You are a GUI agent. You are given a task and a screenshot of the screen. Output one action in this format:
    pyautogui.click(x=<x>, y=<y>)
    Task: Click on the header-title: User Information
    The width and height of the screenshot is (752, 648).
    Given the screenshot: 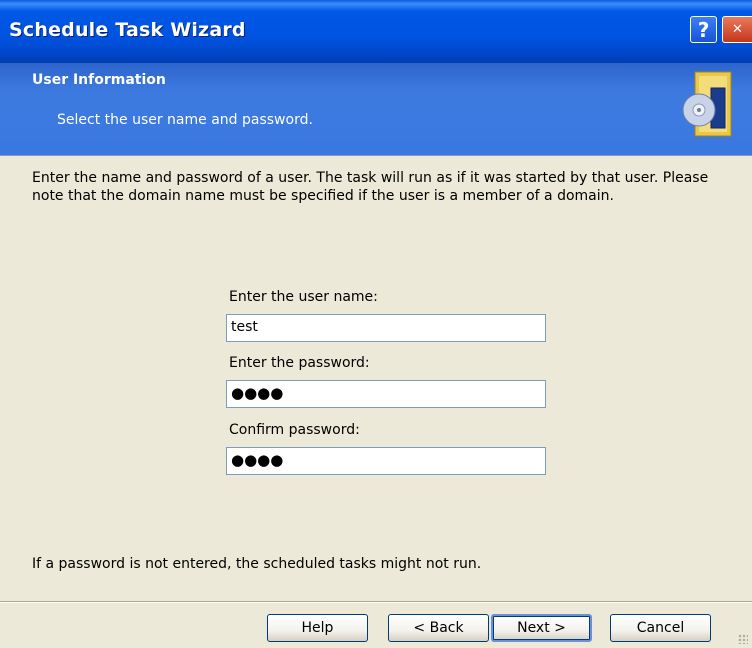 What is the action you would take?
    pyautogui.click(x=99, y=80)
    